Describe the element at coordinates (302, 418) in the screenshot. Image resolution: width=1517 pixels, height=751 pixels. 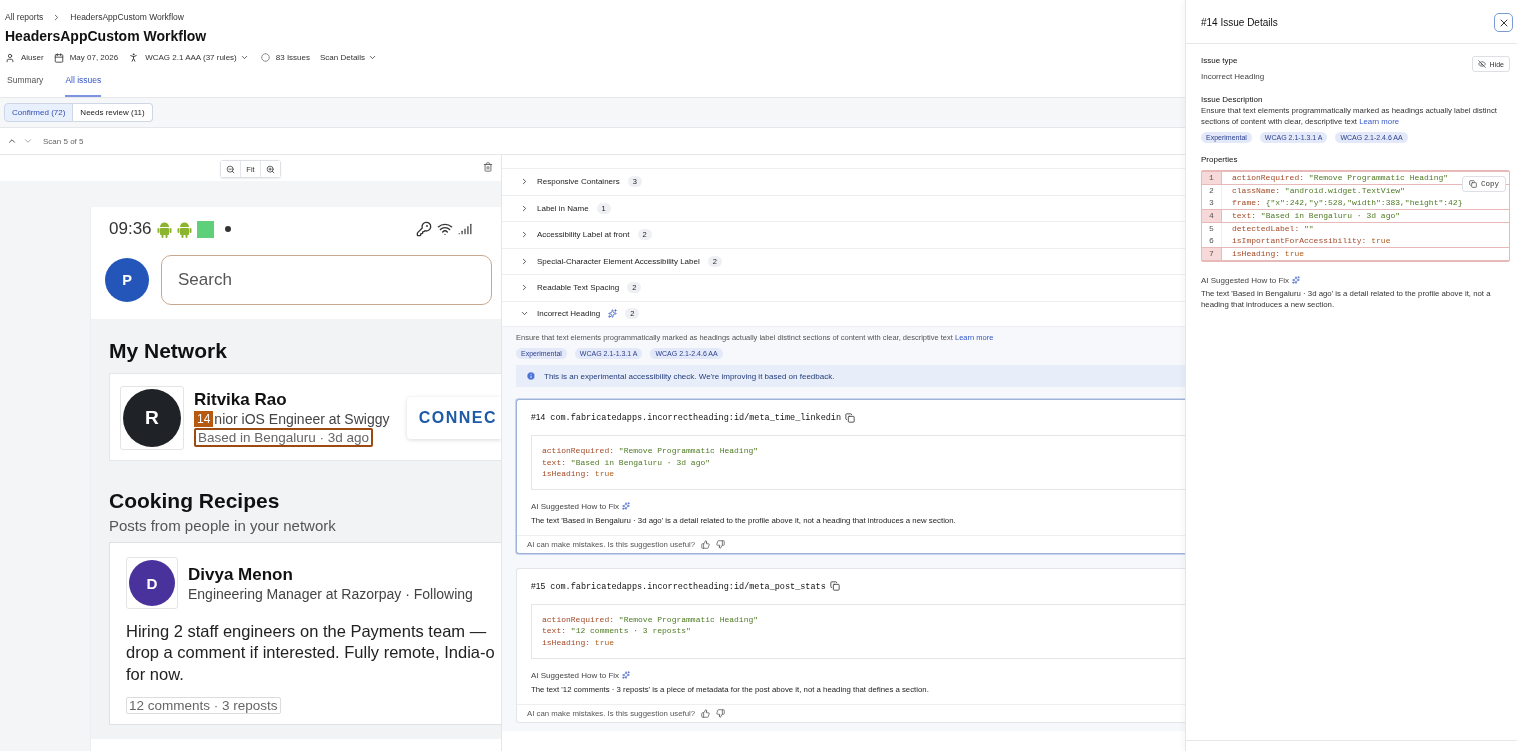
I see `person-headline: nior iOS Engineer at Swiggy` at that location.